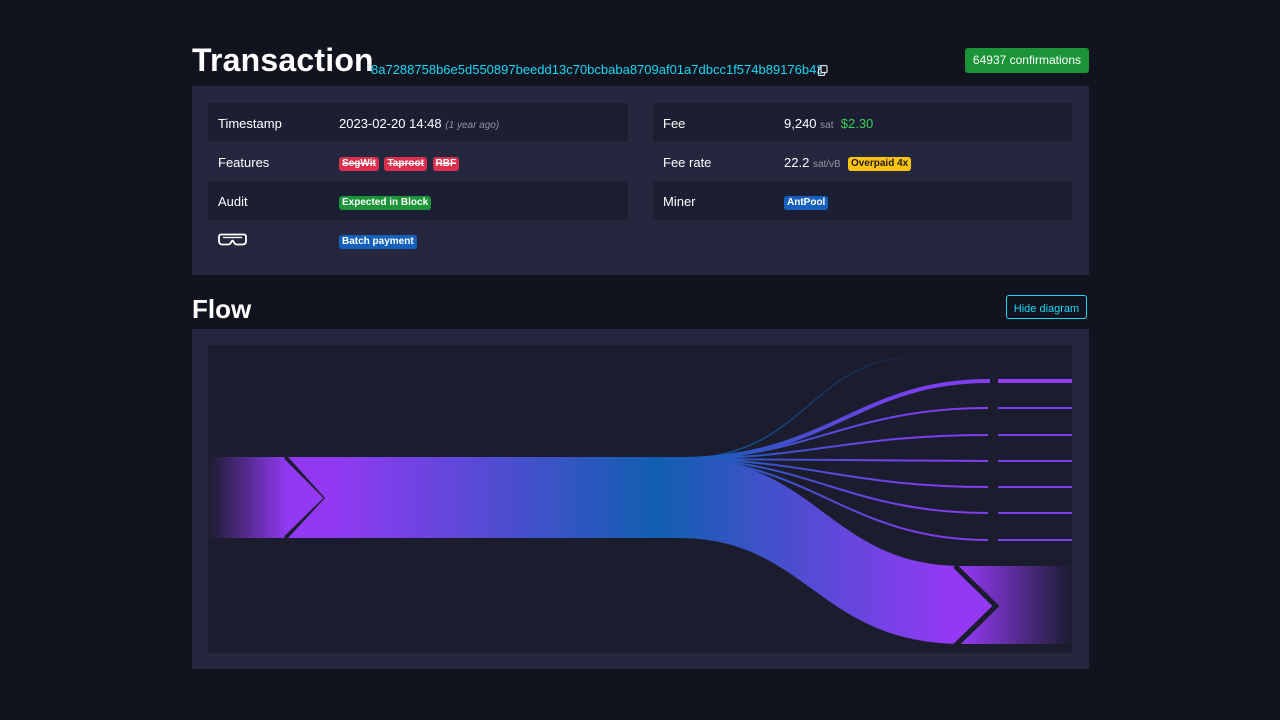 The width and height of the screenshot is (1280, 720). What do you see at coordinates (862, 200) in the screenshot?
I see `miner-row: Miner AntPool` at bounding box center [862, 200].